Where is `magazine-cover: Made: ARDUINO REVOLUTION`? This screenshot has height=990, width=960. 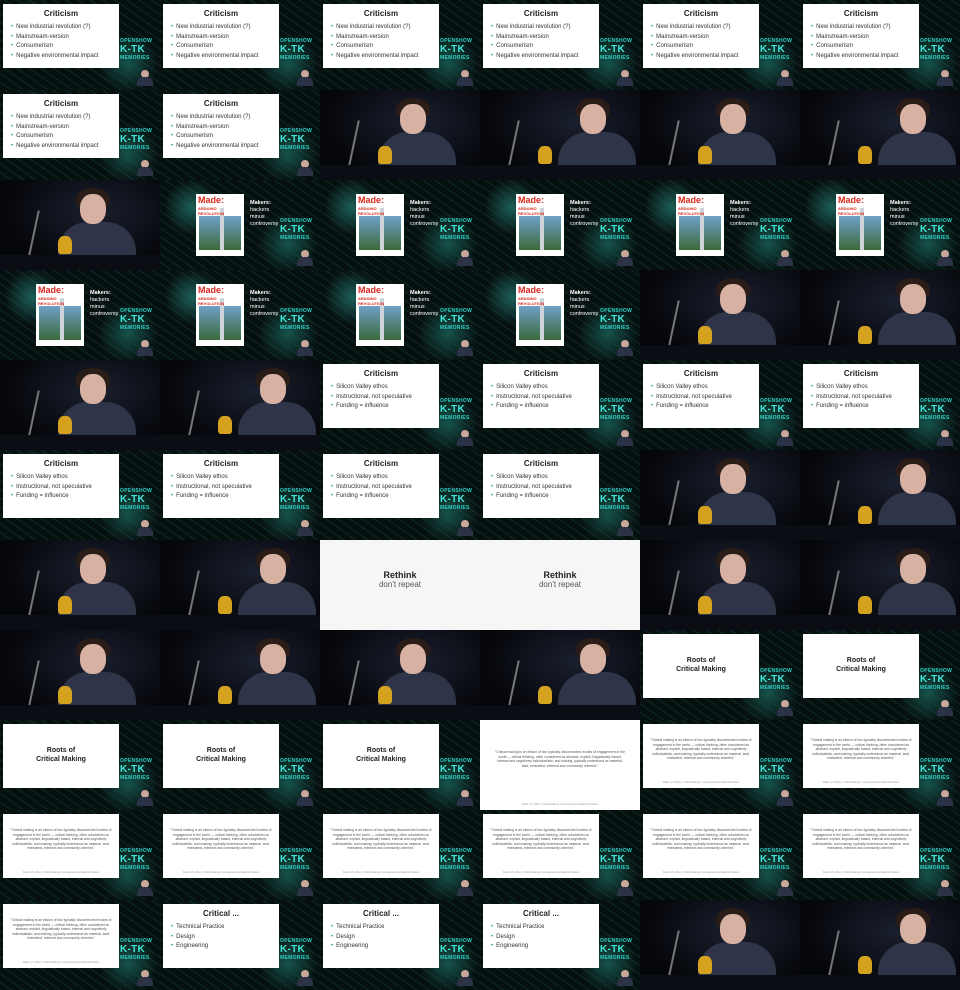 magazine-cover: Made: ARDUINO REVOLUTION is located at coordinates (380, 315).